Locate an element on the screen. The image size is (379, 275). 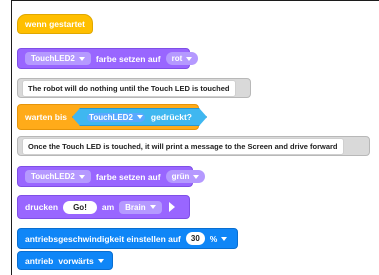
drive-block: antrieb vorwärts is located at coordinates (65, 260).